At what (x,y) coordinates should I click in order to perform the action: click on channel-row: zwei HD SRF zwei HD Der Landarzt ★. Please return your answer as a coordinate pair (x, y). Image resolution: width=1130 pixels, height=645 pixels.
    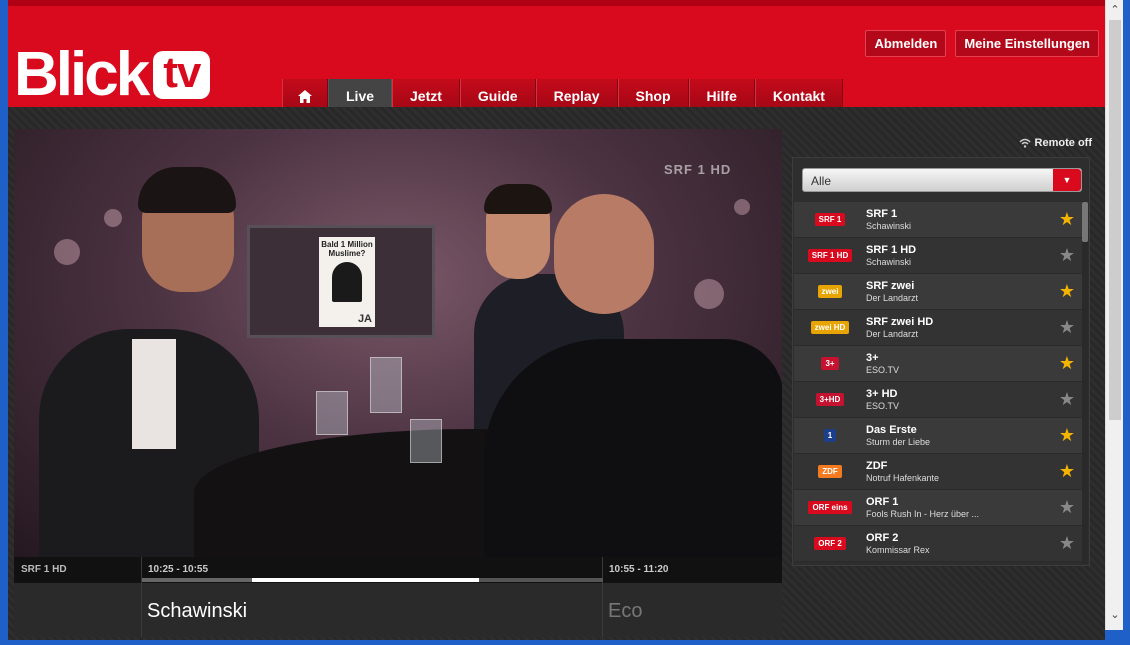
    Looking at the image, I should click on (938, 328).